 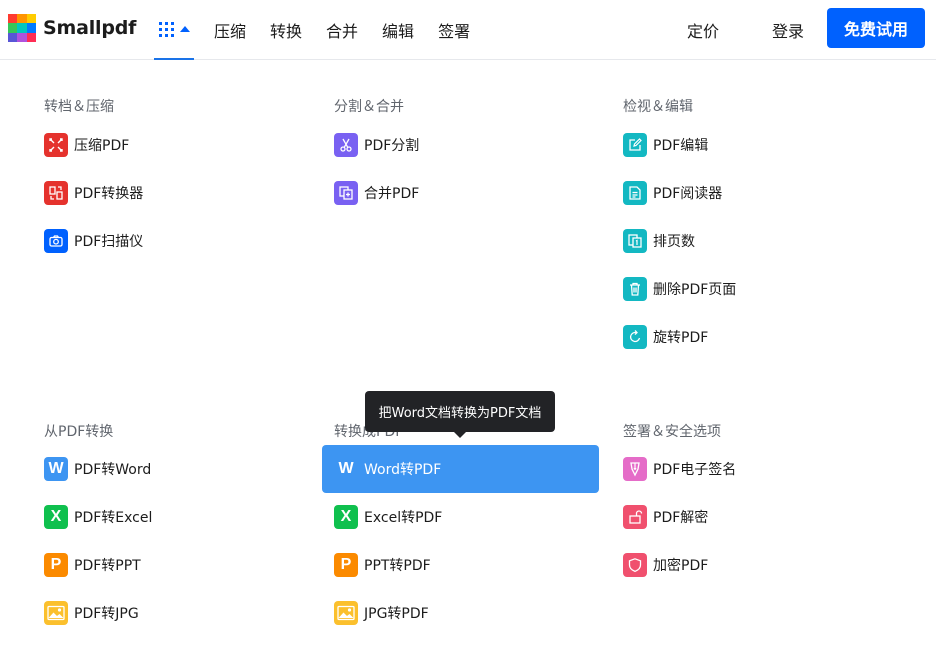 What do you see at coordinates (749, 289) in the screenshot?
I see `tool-delete-pages: 删除PDF页面` at bounding box center [749, 289].